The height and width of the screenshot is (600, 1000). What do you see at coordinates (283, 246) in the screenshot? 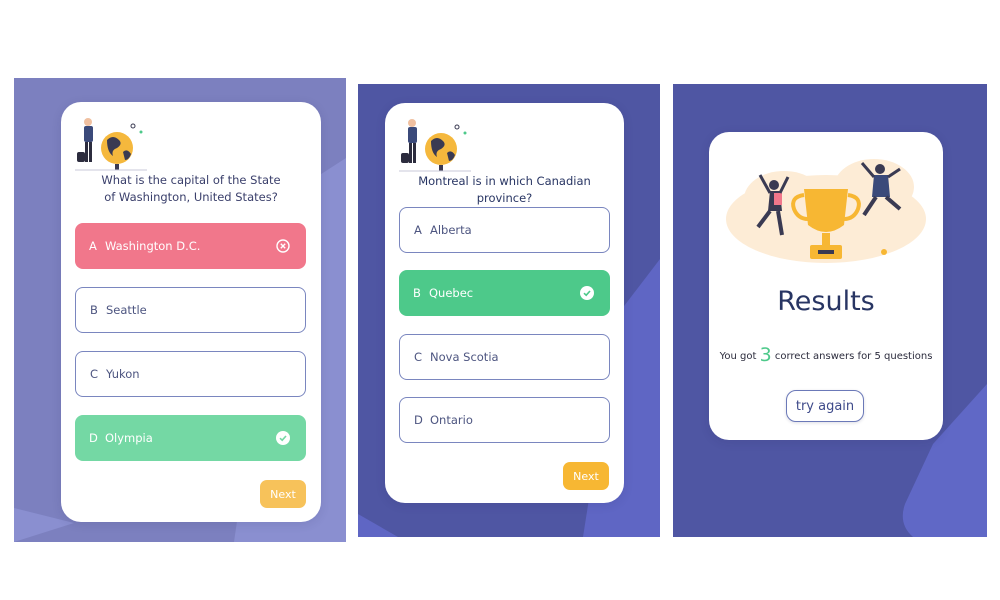
I see `x-circle-icon` at bounding box center [283, 246].